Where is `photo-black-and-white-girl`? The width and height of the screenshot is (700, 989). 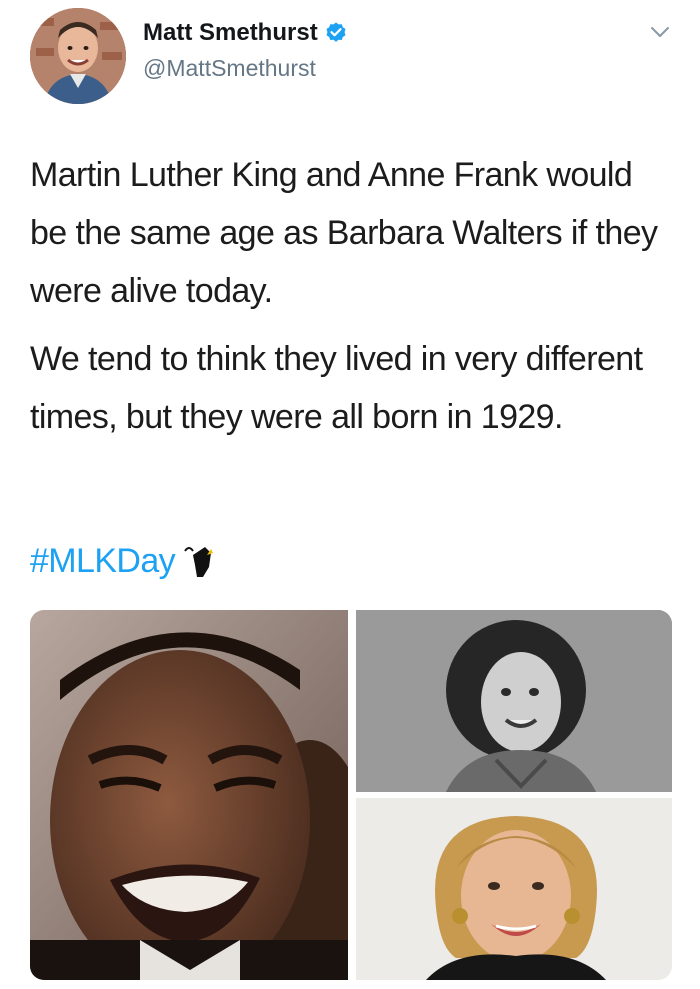
photo-black-and-white-girl is located at coordinates (514, 701).